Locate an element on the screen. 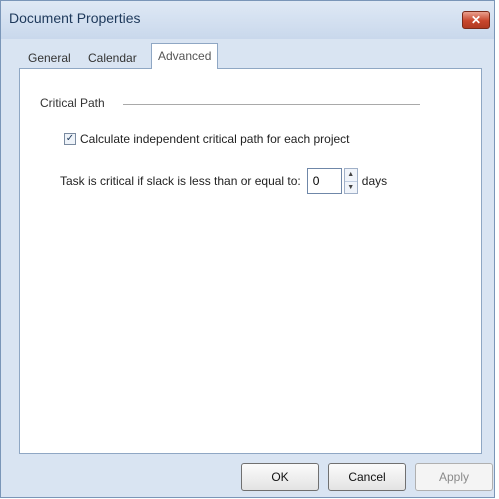  slack-days-spinner: ▲ ▼ is located at coordinates (350, 181).